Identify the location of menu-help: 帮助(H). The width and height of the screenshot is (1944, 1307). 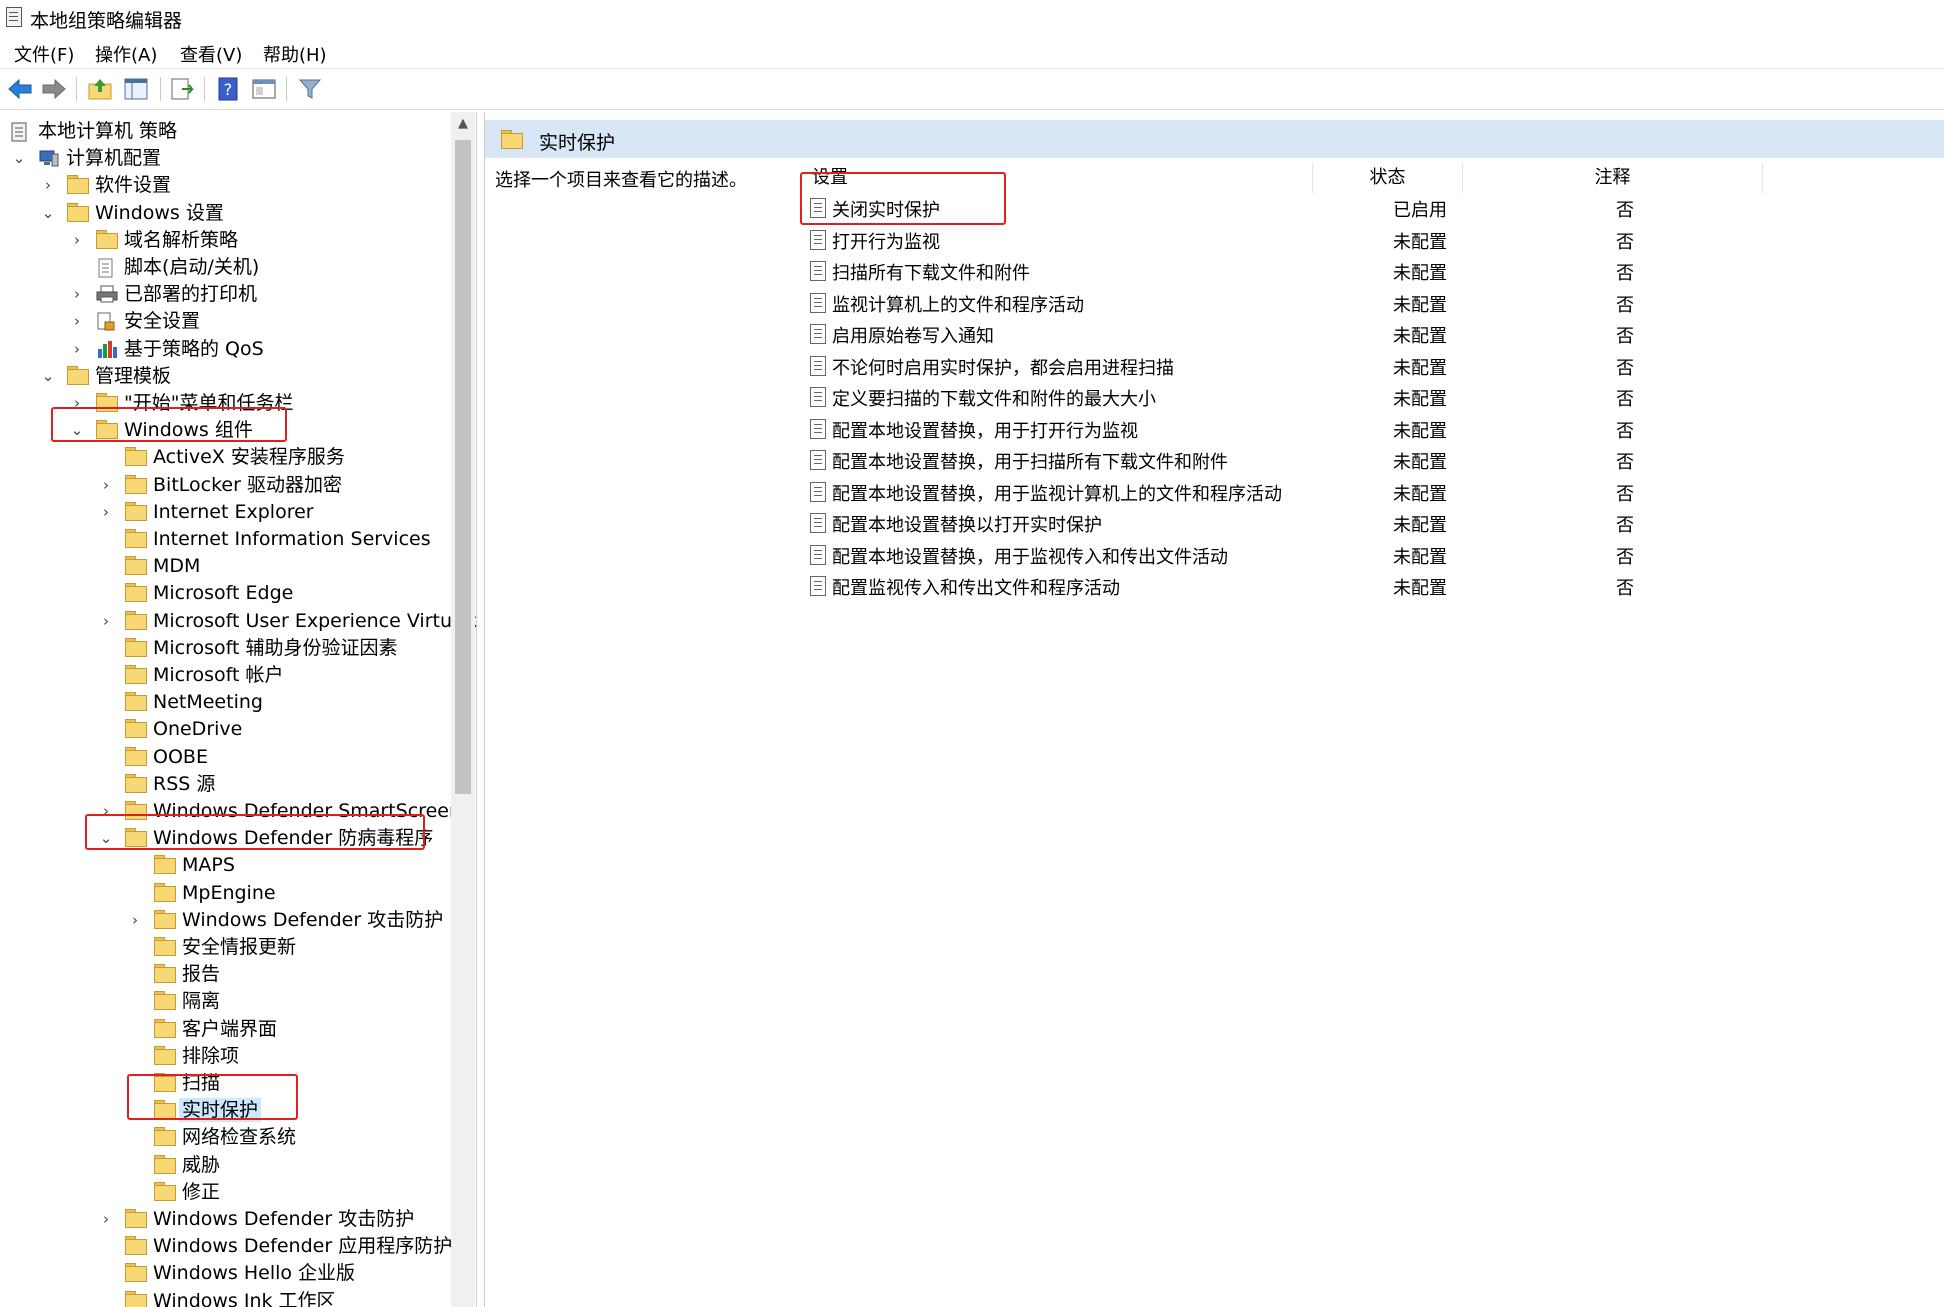
(295, 54).